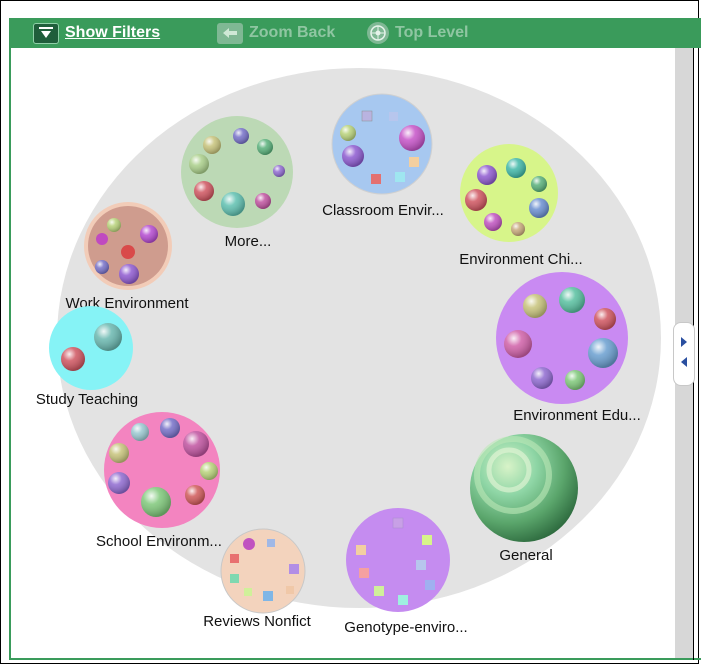  Describe the element at coordinates (113, 32) in the screenshot. I see `show-filters-label: Show Filters` at that location.